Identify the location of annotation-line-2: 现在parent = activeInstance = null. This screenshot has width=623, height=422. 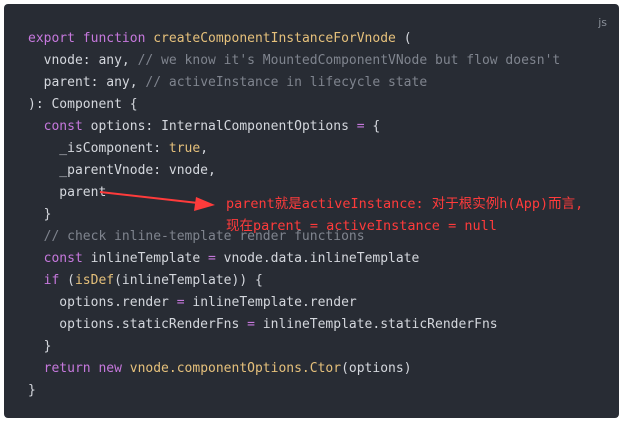
(361, 226).